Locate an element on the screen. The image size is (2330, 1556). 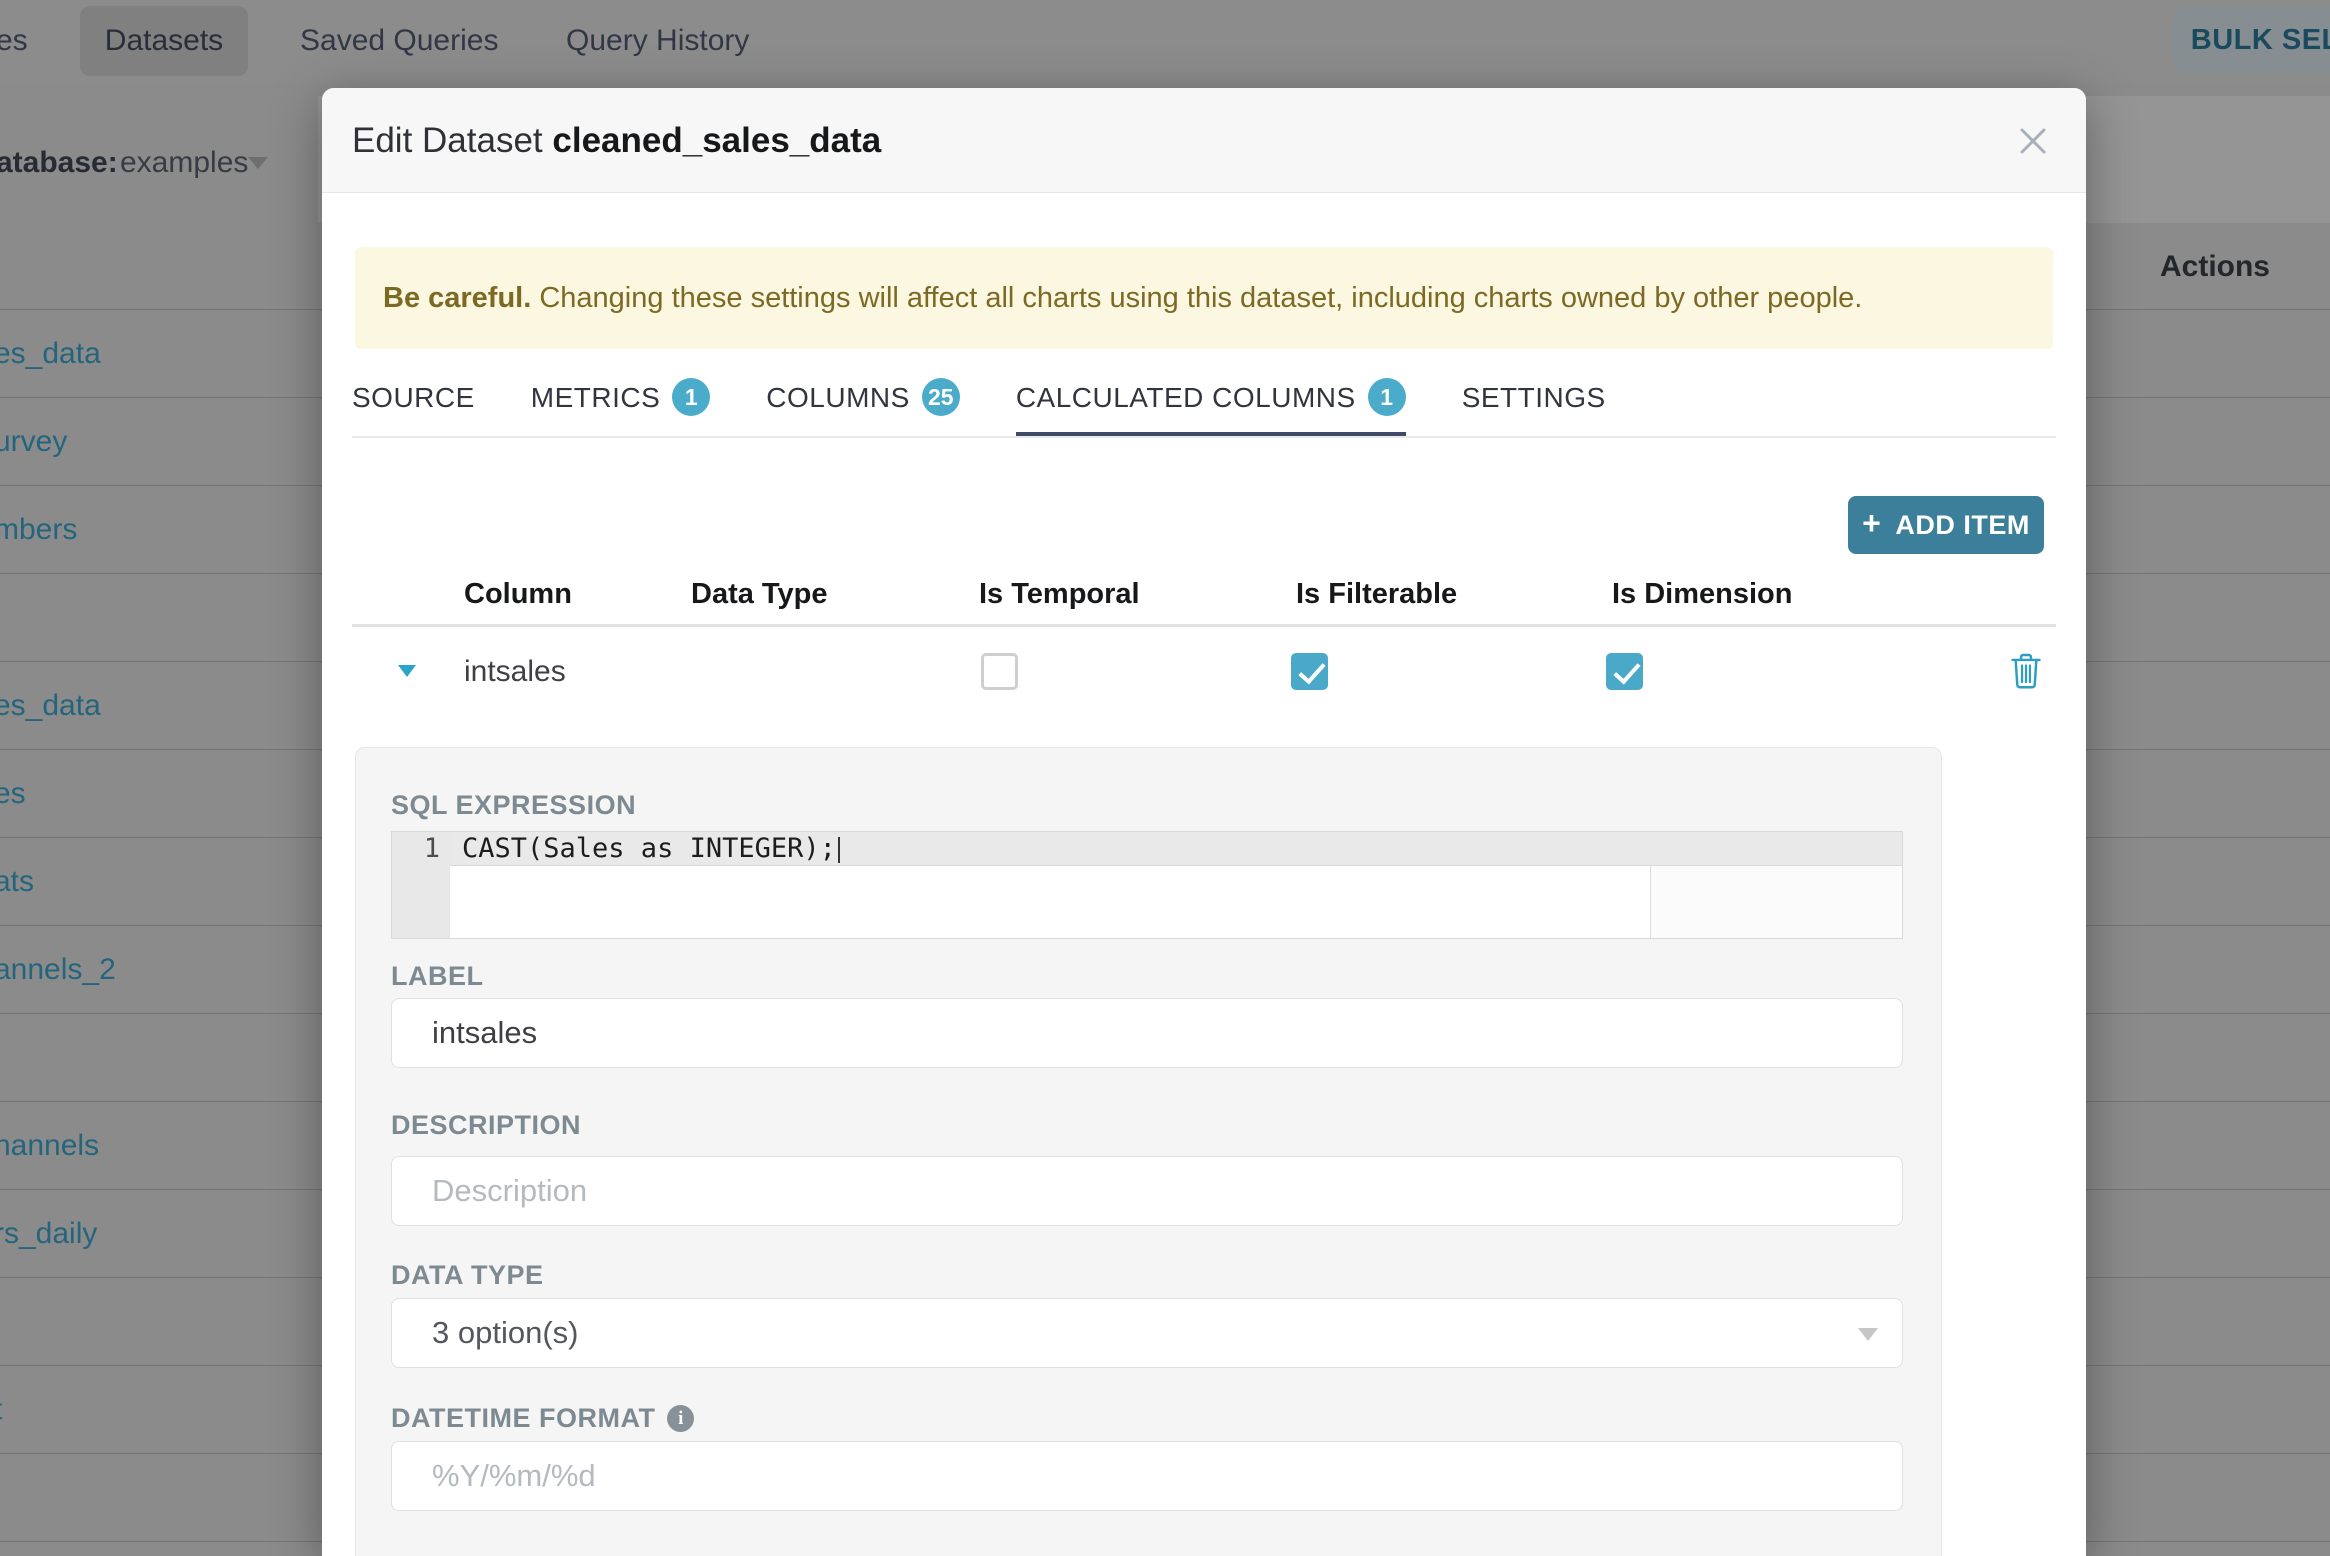
tab-calculated-columns-badge: 1 is located at coordinates (1386, 397).